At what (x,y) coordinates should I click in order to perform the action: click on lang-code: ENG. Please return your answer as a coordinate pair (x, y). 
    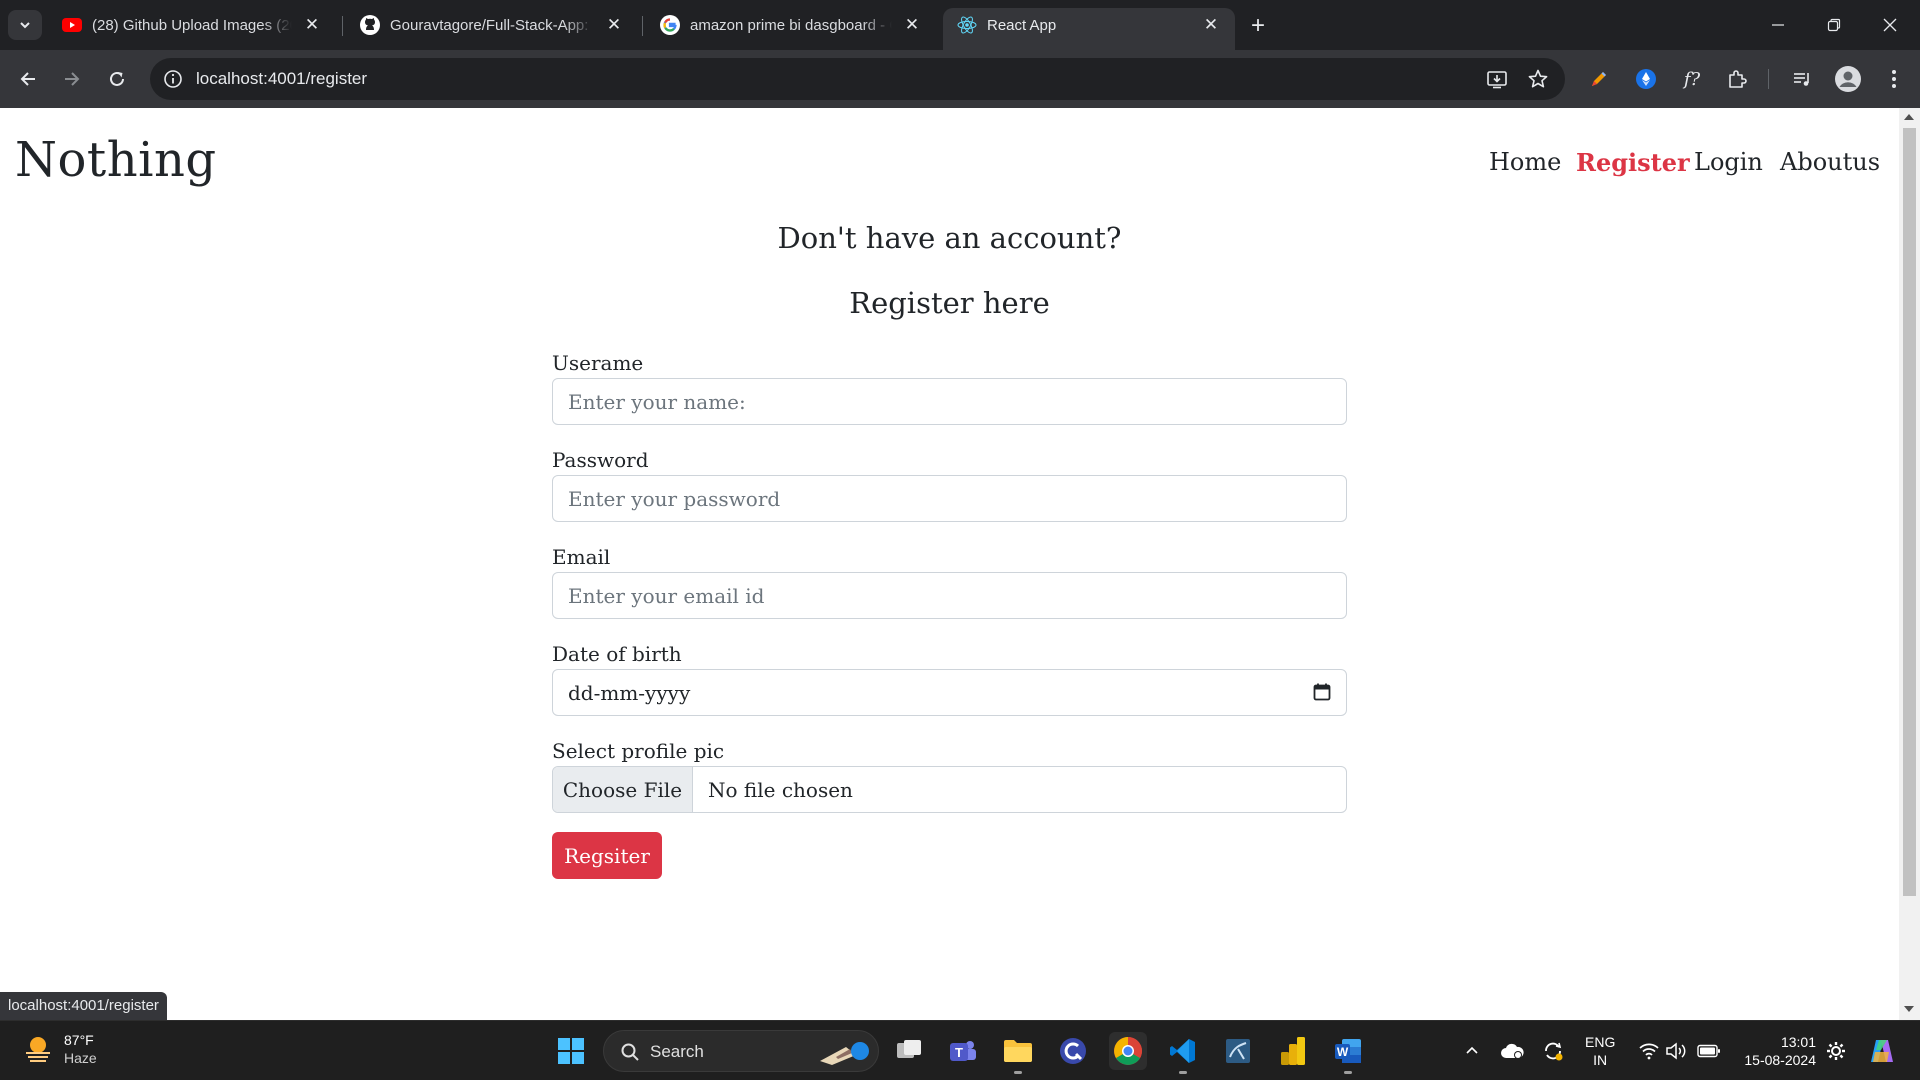
    Looking at the image, I should click on (1600, 1042).